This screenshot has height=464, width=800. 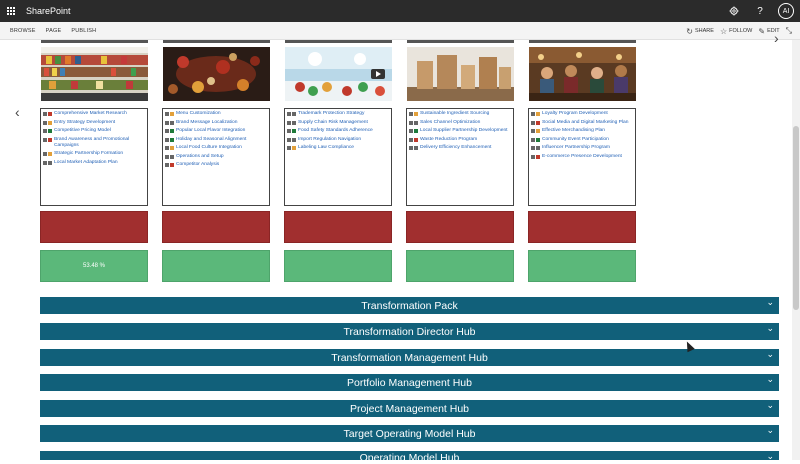 What do you see at coordinates (741, 31) in the screenshot?
I see `follow-label: FOLLOW` at bounding box center [741, 31].